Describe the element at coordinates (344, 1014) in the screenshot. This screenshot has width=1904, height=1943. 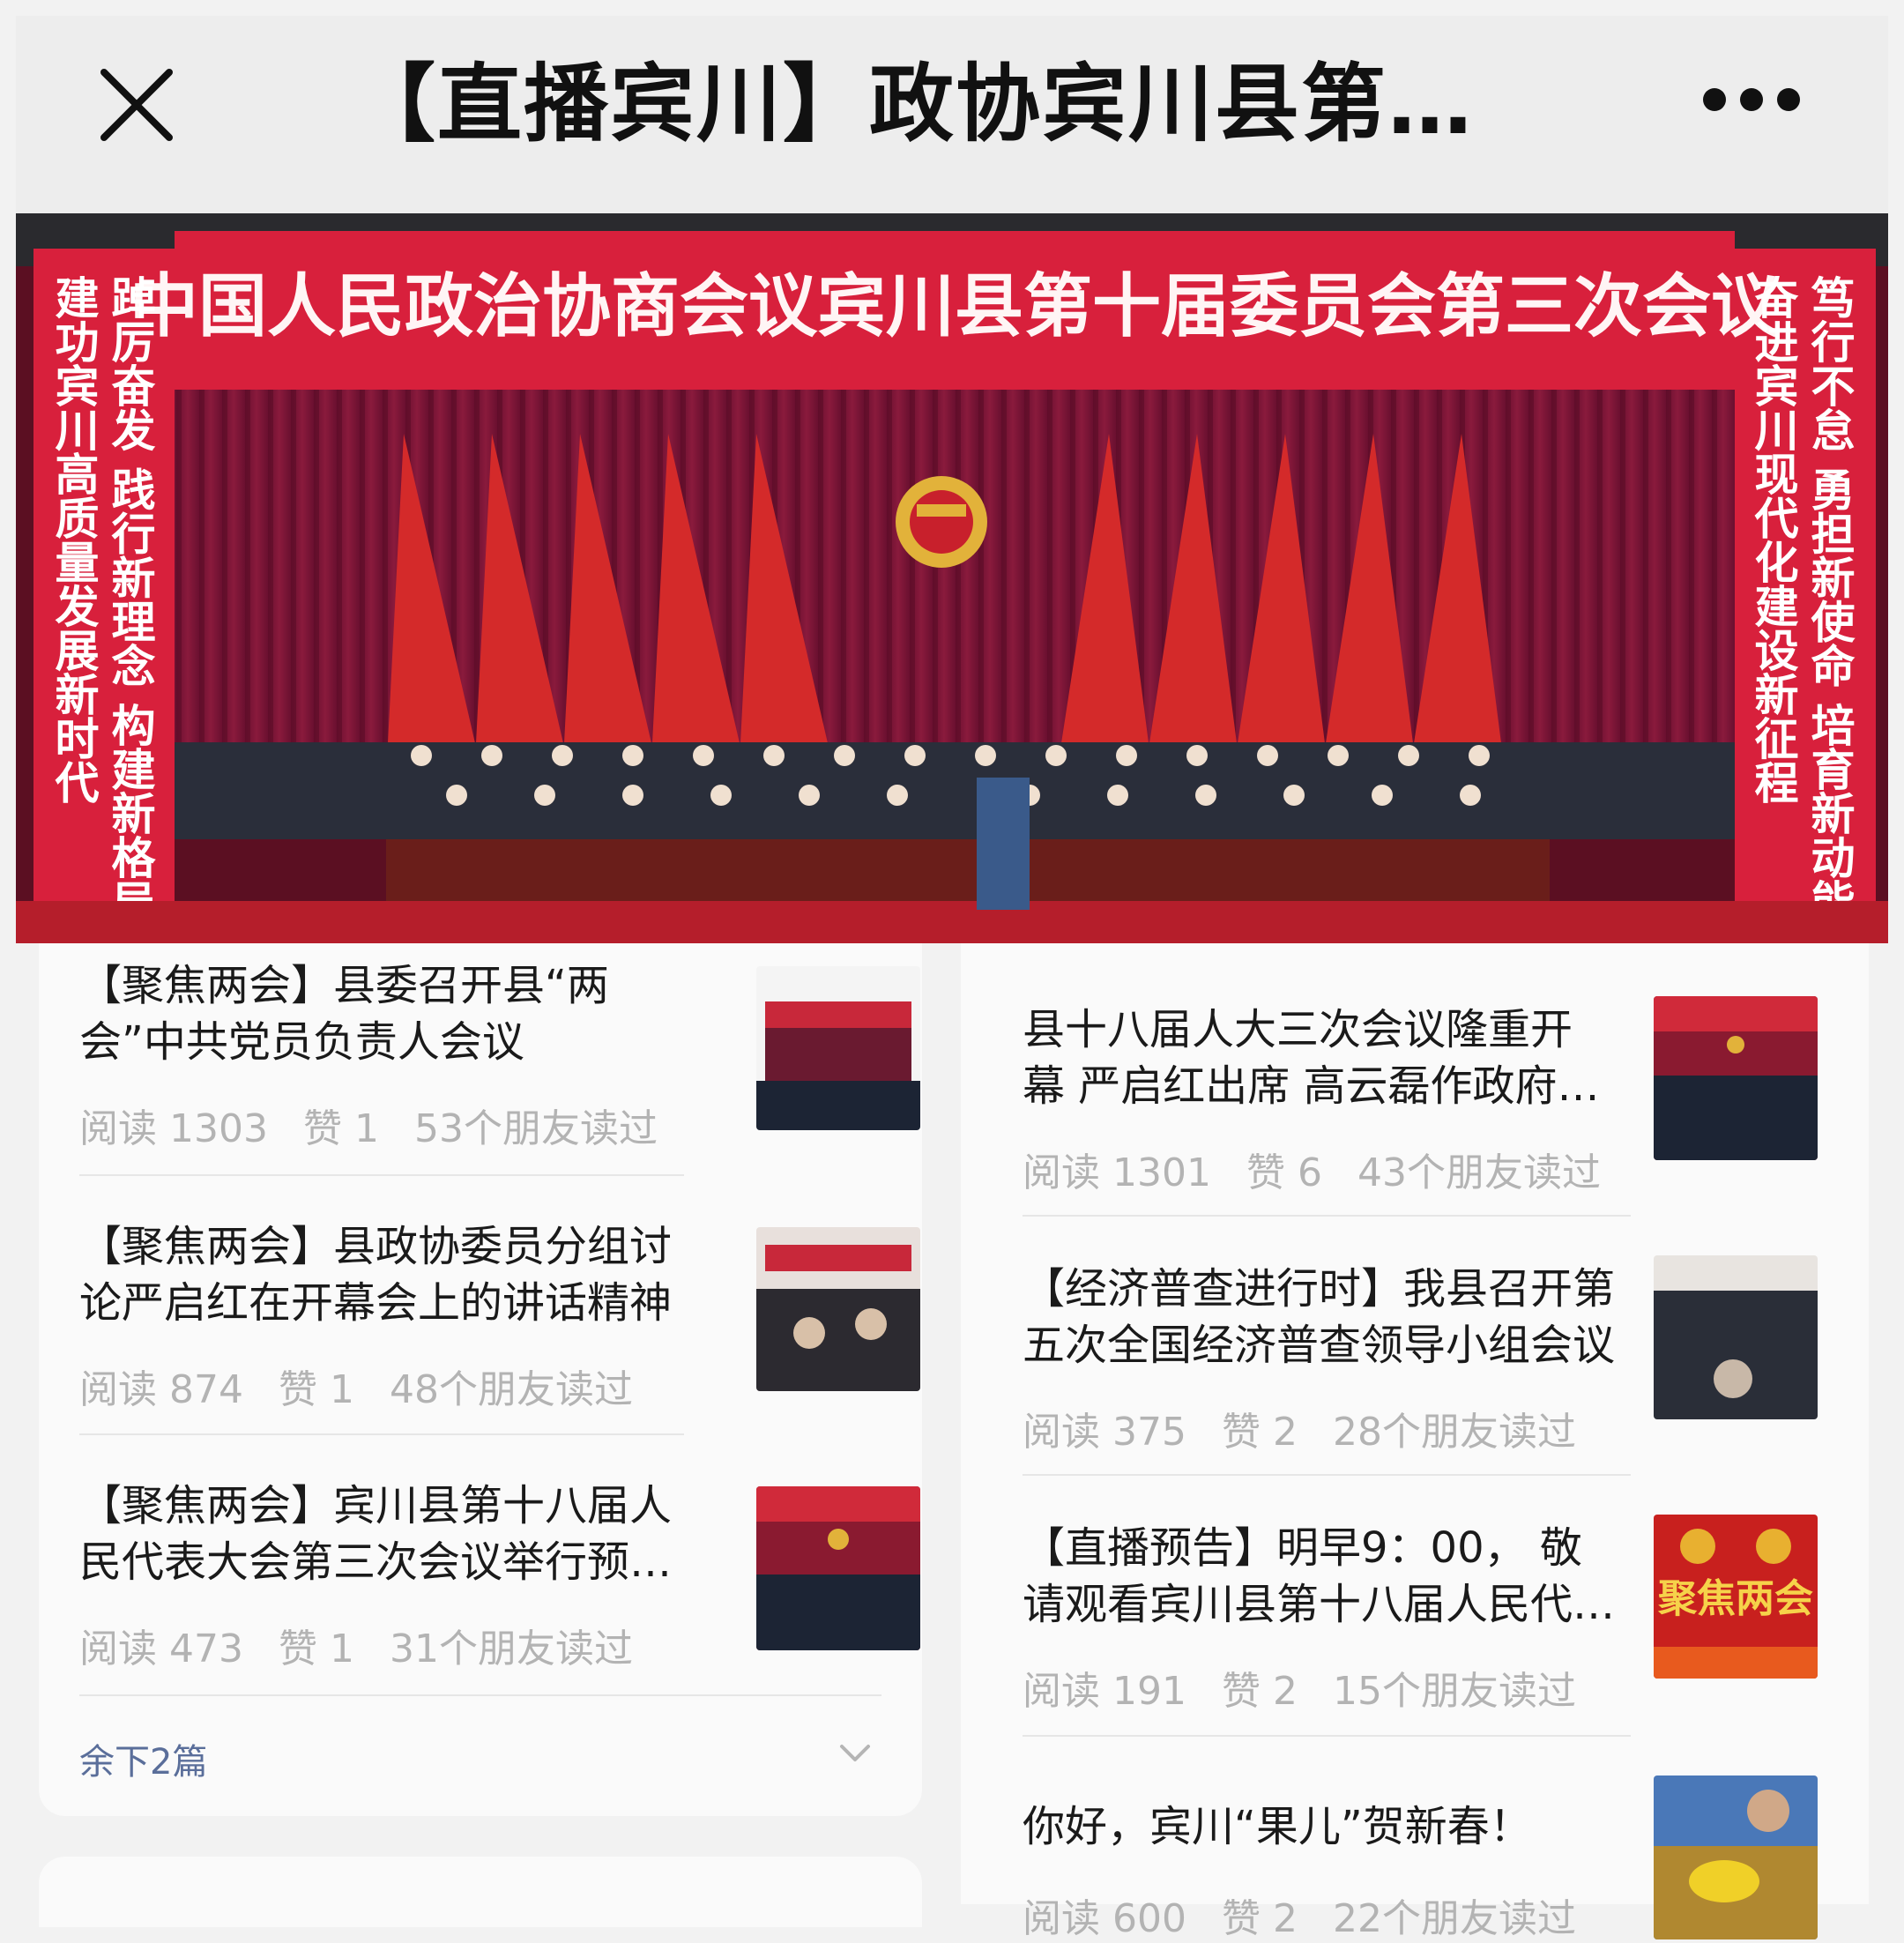
I see `article-headline: 【聚焦两会】县委召开县“两会”中共党员负责人会议` at that location.